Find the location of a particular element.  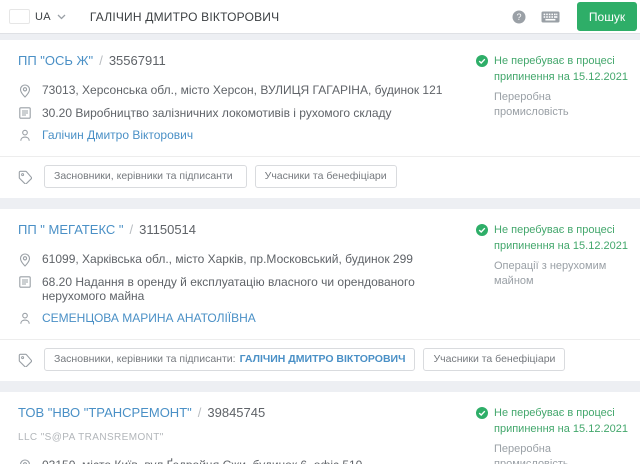

company-name-link: ПП " МЕГАТЕКС " is located at coordinates (71, 229).